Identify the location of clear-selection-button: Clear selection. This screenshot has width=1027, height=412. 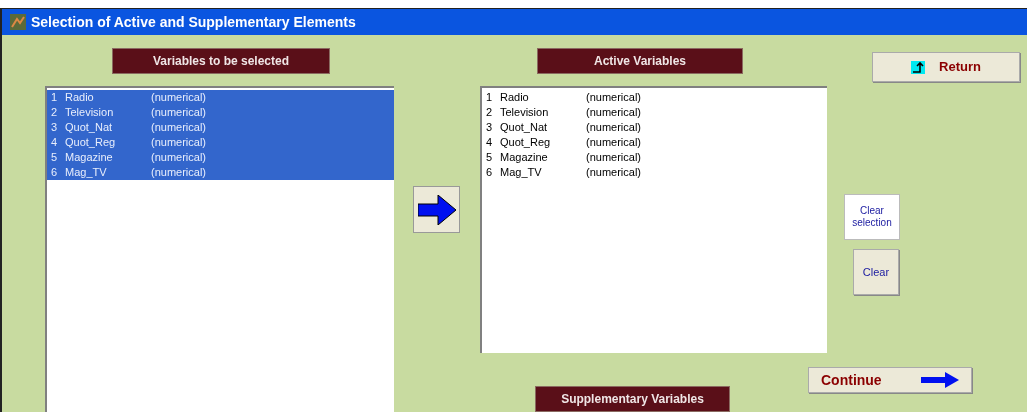
(872, 217).